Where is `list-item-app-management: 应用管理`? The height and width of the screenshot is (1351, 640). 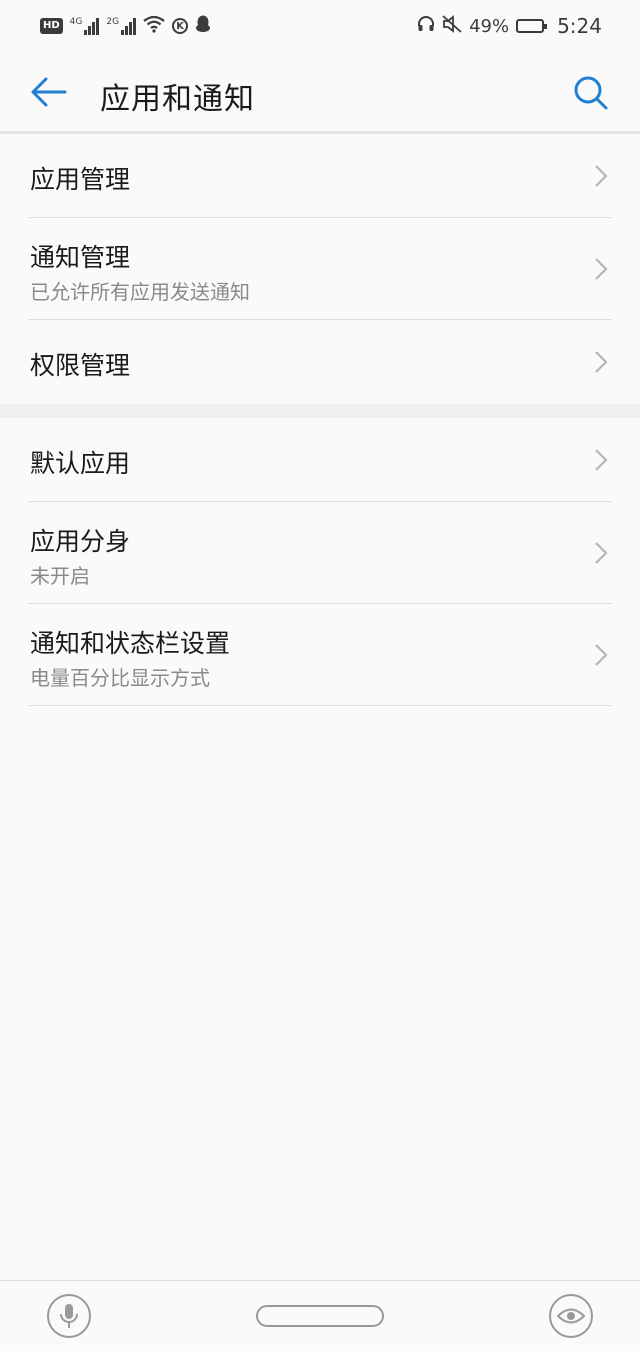 list-item-app-management: 应用管理 is located at coordinates (320, 176).